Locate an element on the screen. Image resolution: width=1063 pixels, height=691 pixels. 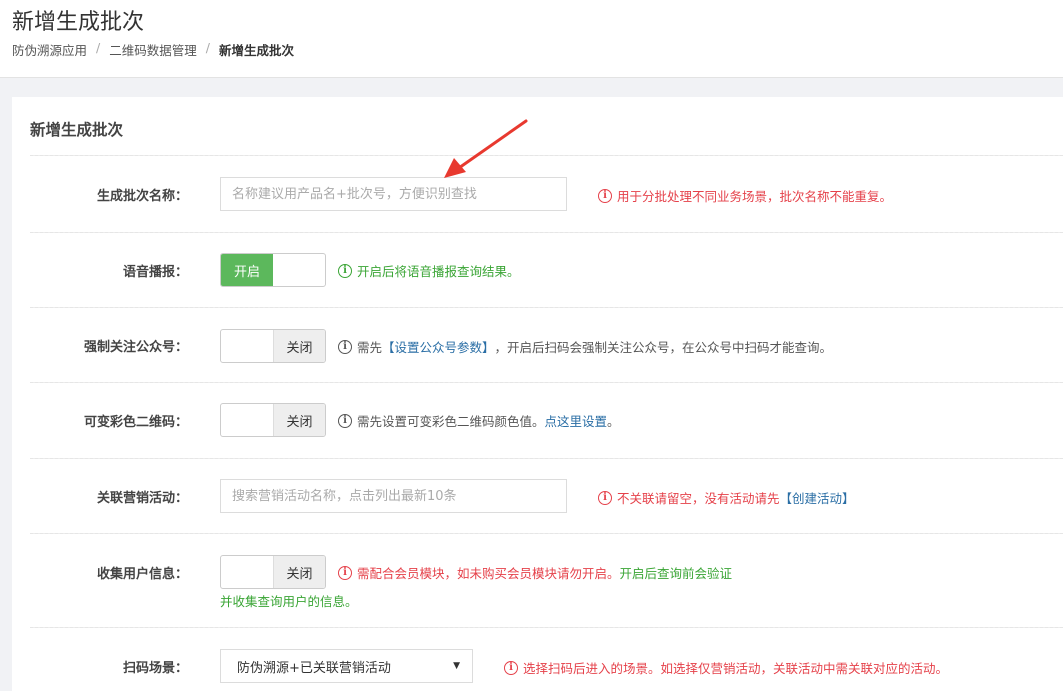
collect-help-line2: 并收集查询用户的信息。 is located at coordinates (289, 601).